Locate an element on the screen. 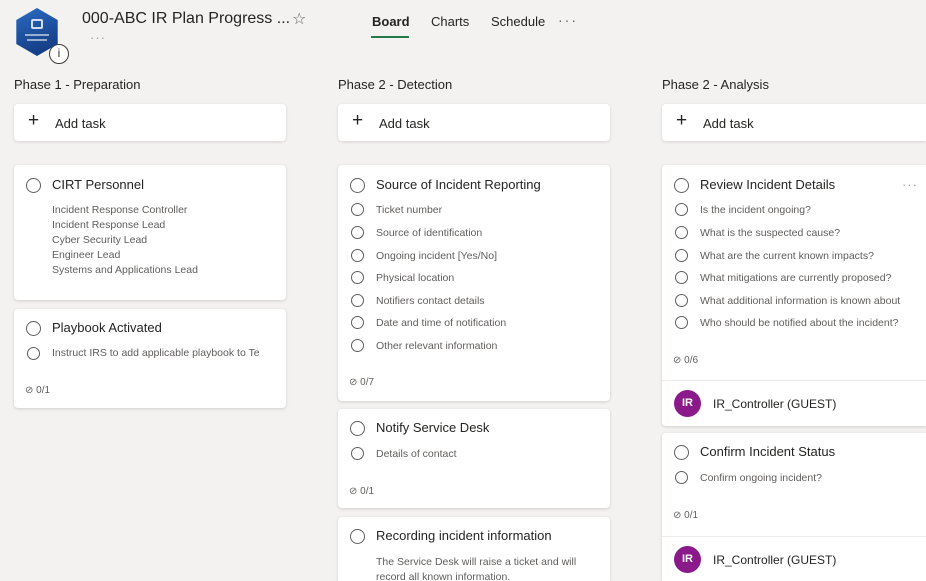 The width and height of the screenshot is (926, 581). bucket-title-analysis: Phase 2 - Analysis is located at coordinates (715, 84).